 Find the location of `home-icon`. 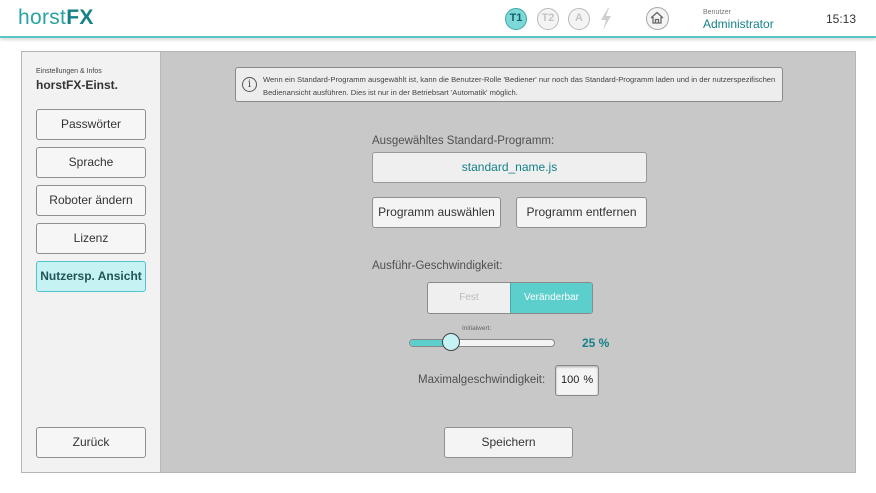

home-icon is located at coordinates (657, 17).